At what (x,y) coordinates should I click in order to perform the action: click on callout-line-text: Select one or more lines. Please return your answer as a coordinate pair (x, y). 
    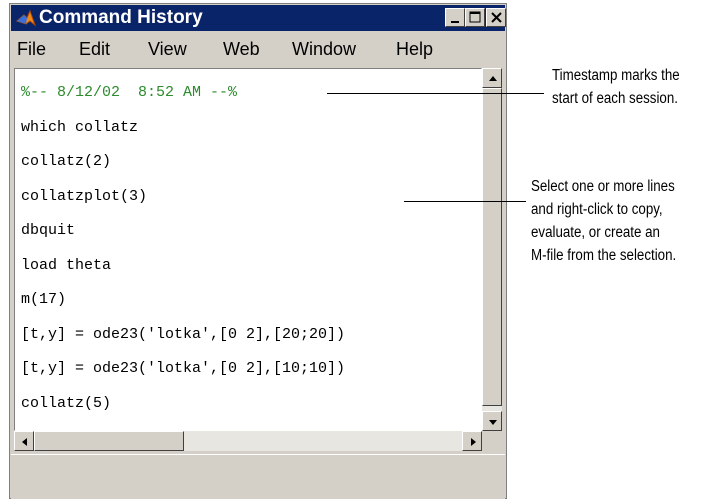
    Looking at the image, I should click on (603, 186).